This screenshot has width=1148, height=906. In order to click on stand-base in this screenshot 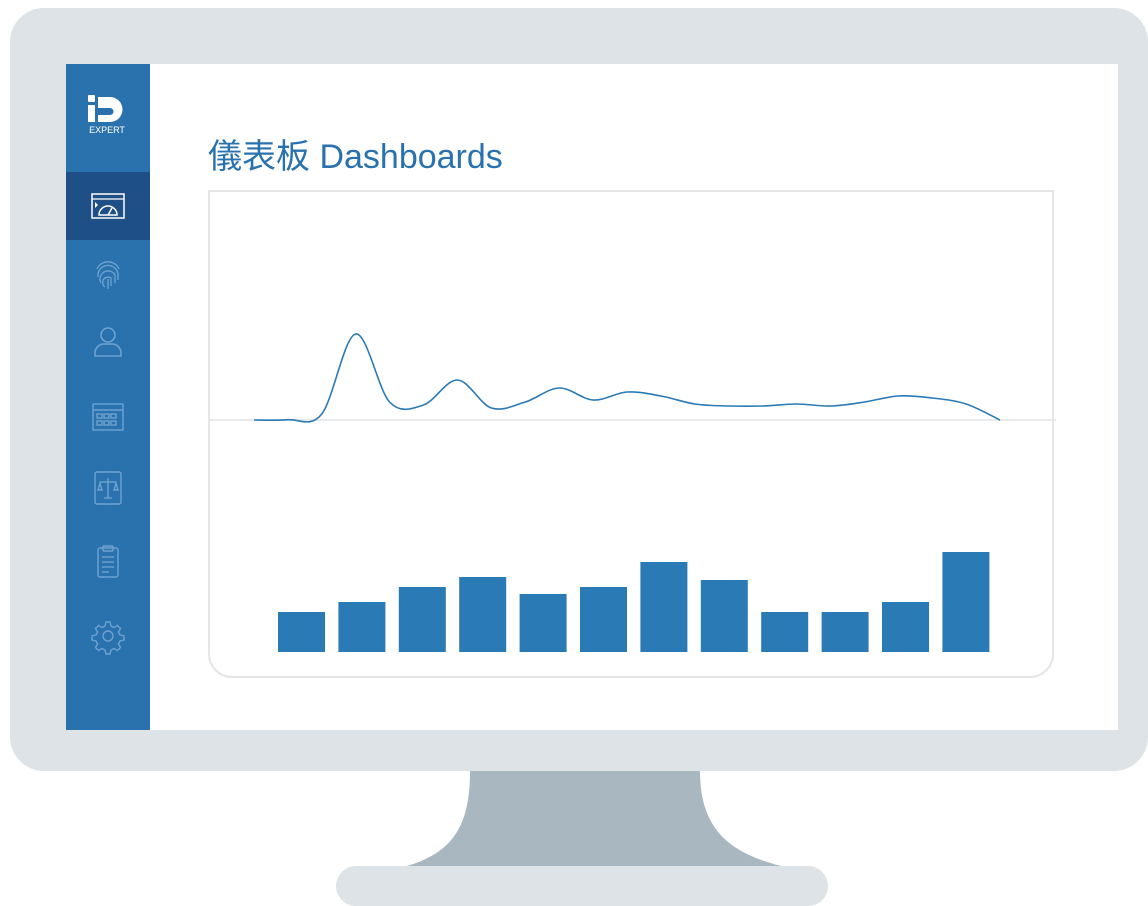, I will do `click(582, 886)`.